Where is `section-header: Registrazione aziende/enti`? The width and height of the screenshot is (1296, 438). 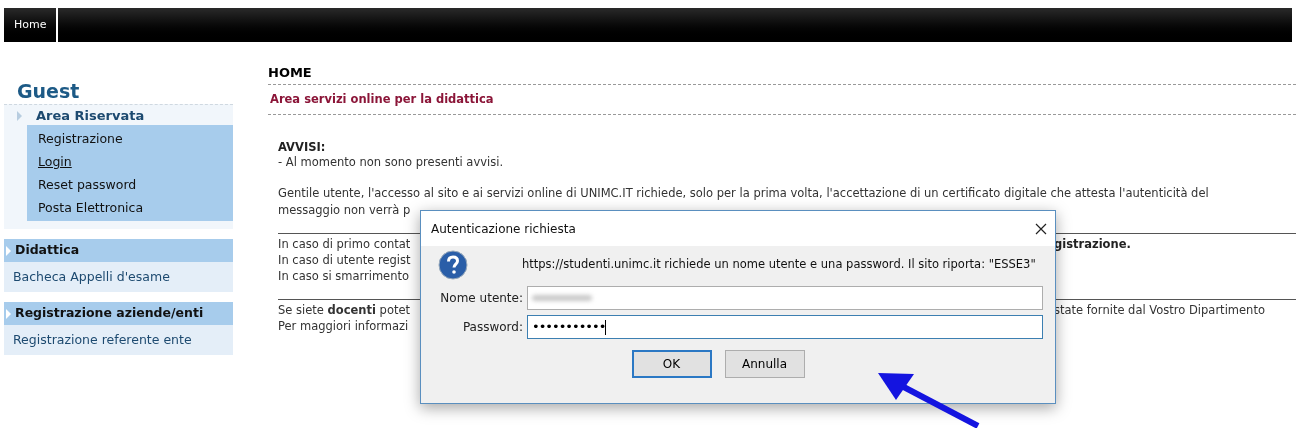 section-header: Registrazione aziende/enti is located at coordinates (118, 313).